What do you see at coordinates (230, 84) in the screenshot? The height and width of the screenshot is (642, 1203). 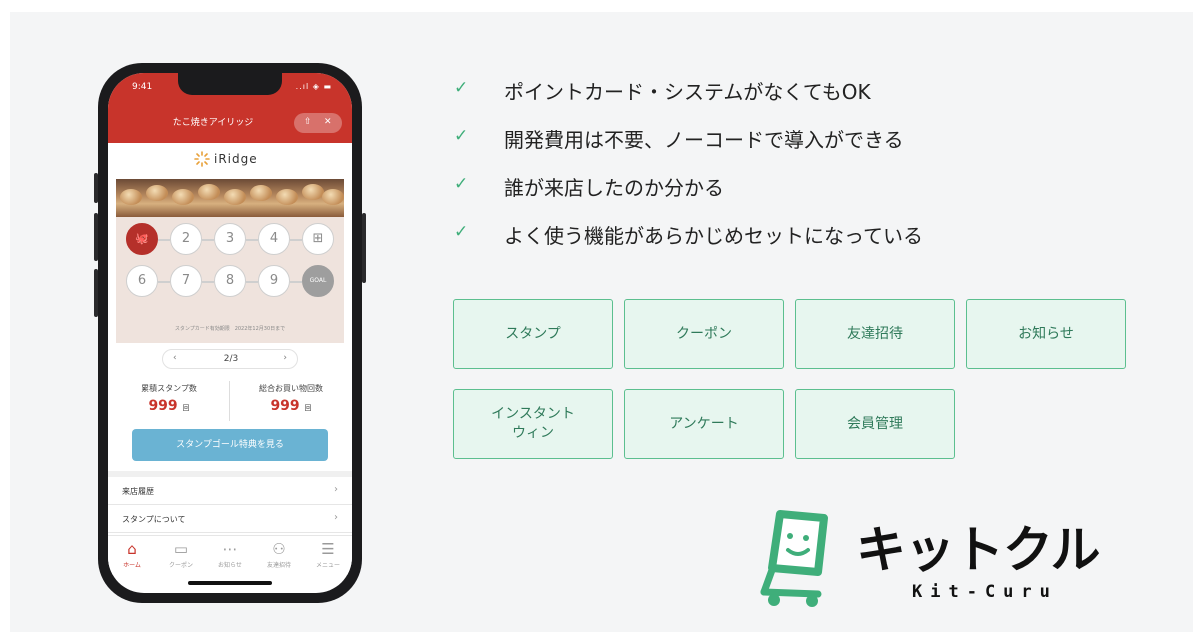 I see `phone-notch` at bounding box center [230, 84].